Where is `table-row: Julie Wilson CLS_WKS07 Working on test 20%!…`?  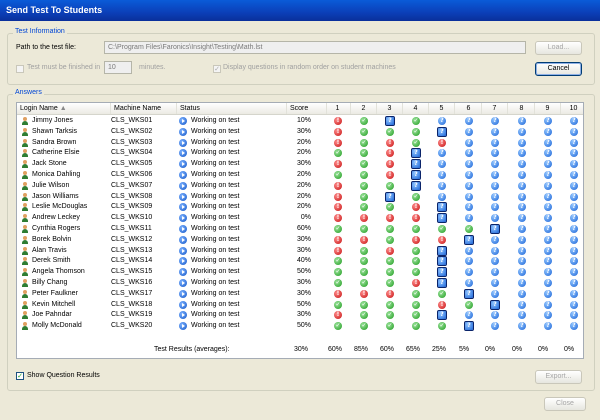
table-row: Julie Wilson CLS_WKS07 Working on test 20%!… is located at coordinates (300, 185).